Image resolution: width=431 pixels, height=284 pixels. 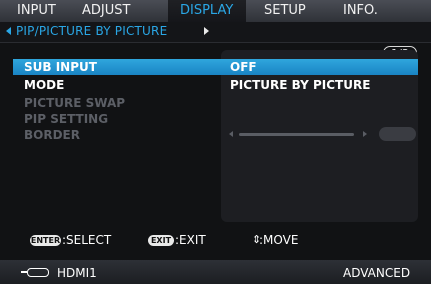 I want to click on border-slider-track, so click(x=296, y=134).